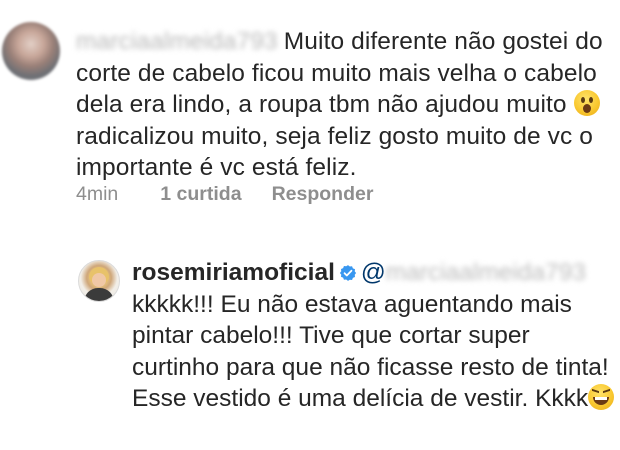 This screenshot has height=450, width=620. What do you see at coordinates (99, 281) in the screenshot?
I see `reply-author-avatar` at bounding box center [99, 281].